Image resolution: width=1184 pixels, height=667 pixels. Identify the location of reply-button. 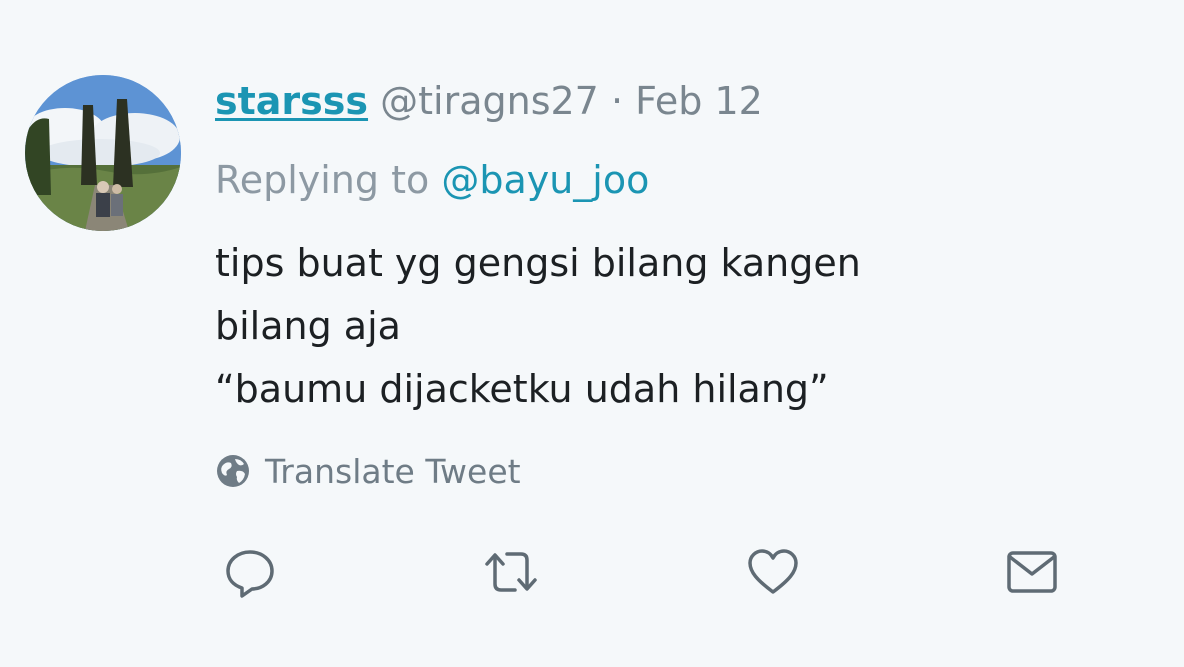
(250, 572).